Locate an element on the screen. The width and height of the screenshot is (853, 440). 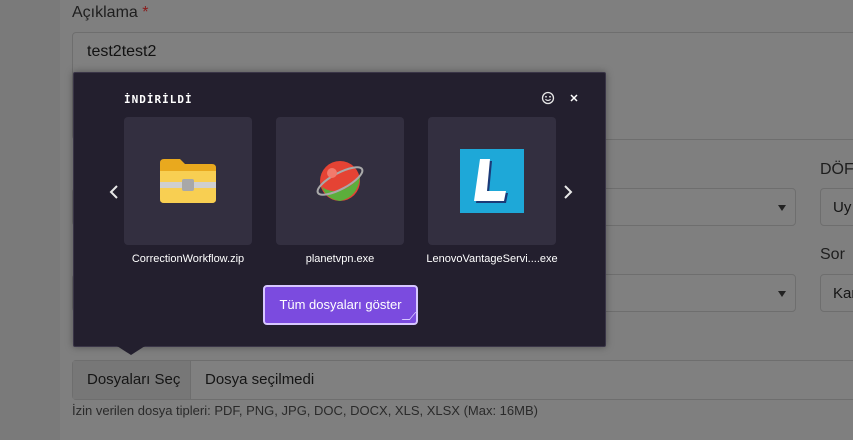
description-label-text: Açıklama is located at coordinates (105, 12).